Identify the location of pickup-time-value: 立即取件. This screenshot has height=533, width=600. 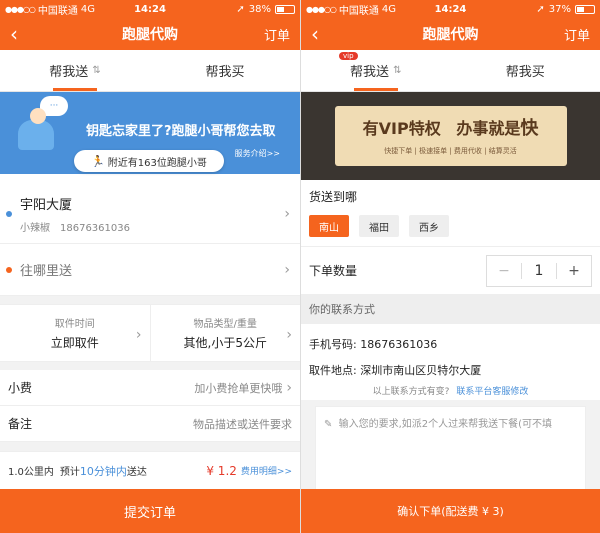
(74, 343).